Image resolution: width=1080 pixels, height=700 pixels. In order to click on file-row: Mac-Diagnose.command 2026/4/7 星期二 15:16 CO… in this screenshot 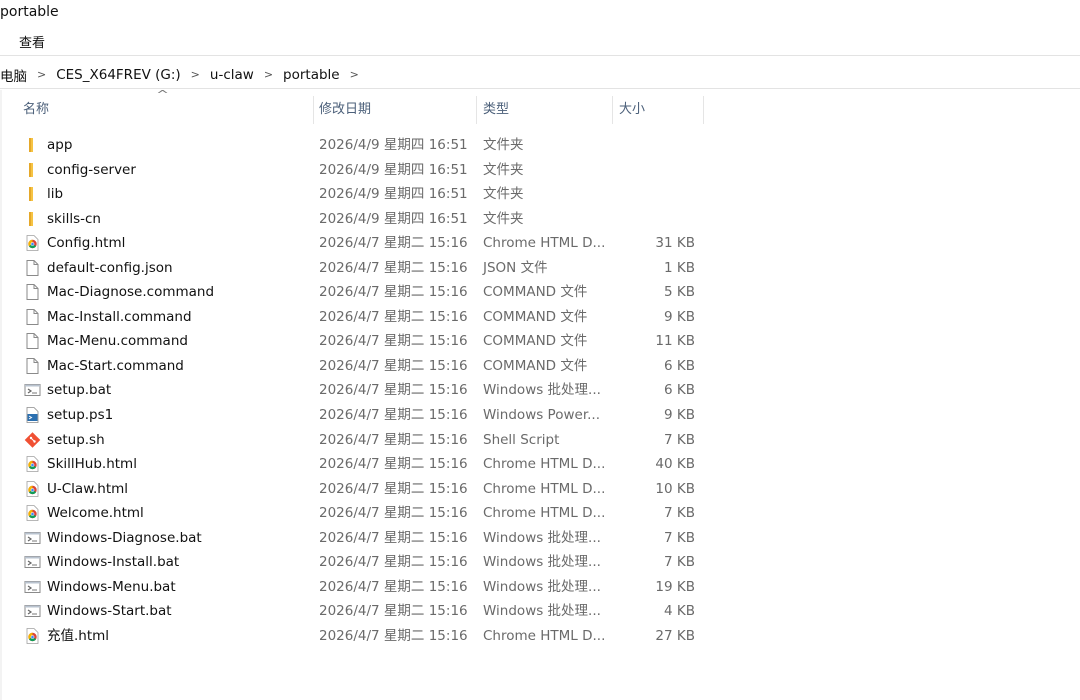, I will do `click(540, 292)`.